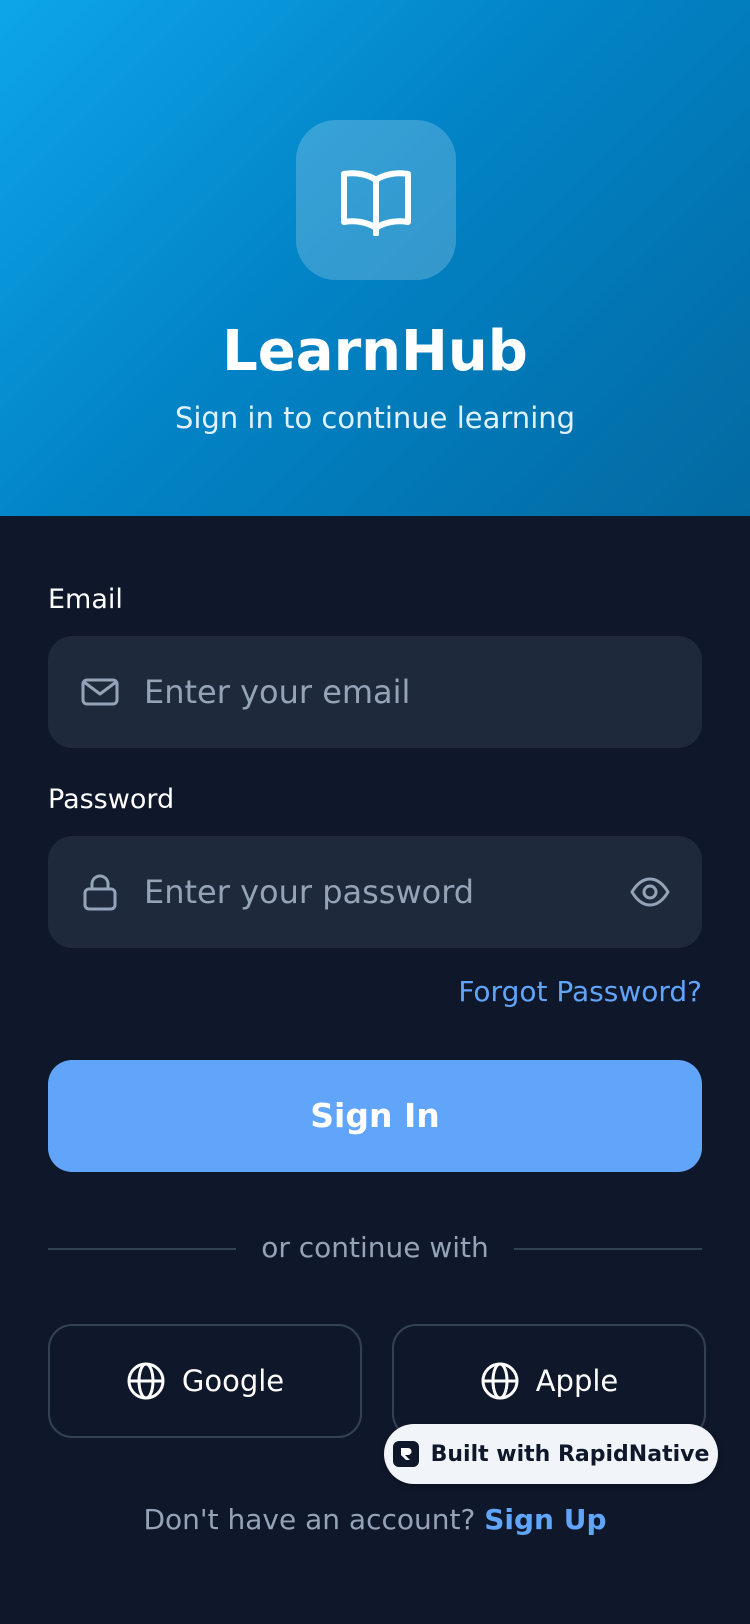 The width and height of the screenshot is (750, 1624). What do you see at coordinates (309, 892) in the screenshot?
I see `password-input: Enter your password` at bounding box center [309, 892].